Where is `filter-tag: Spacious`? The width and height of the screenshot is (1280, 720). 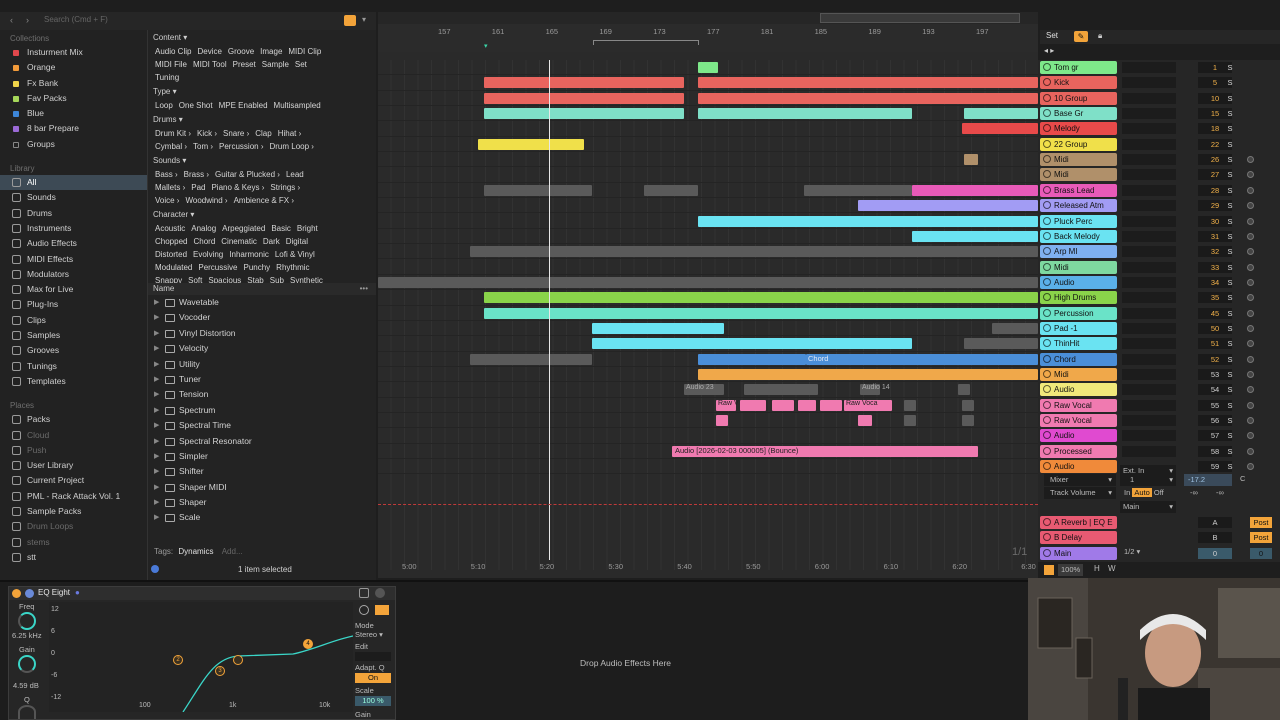
filter-tag: Spacious is located at coordinates (224, 279).